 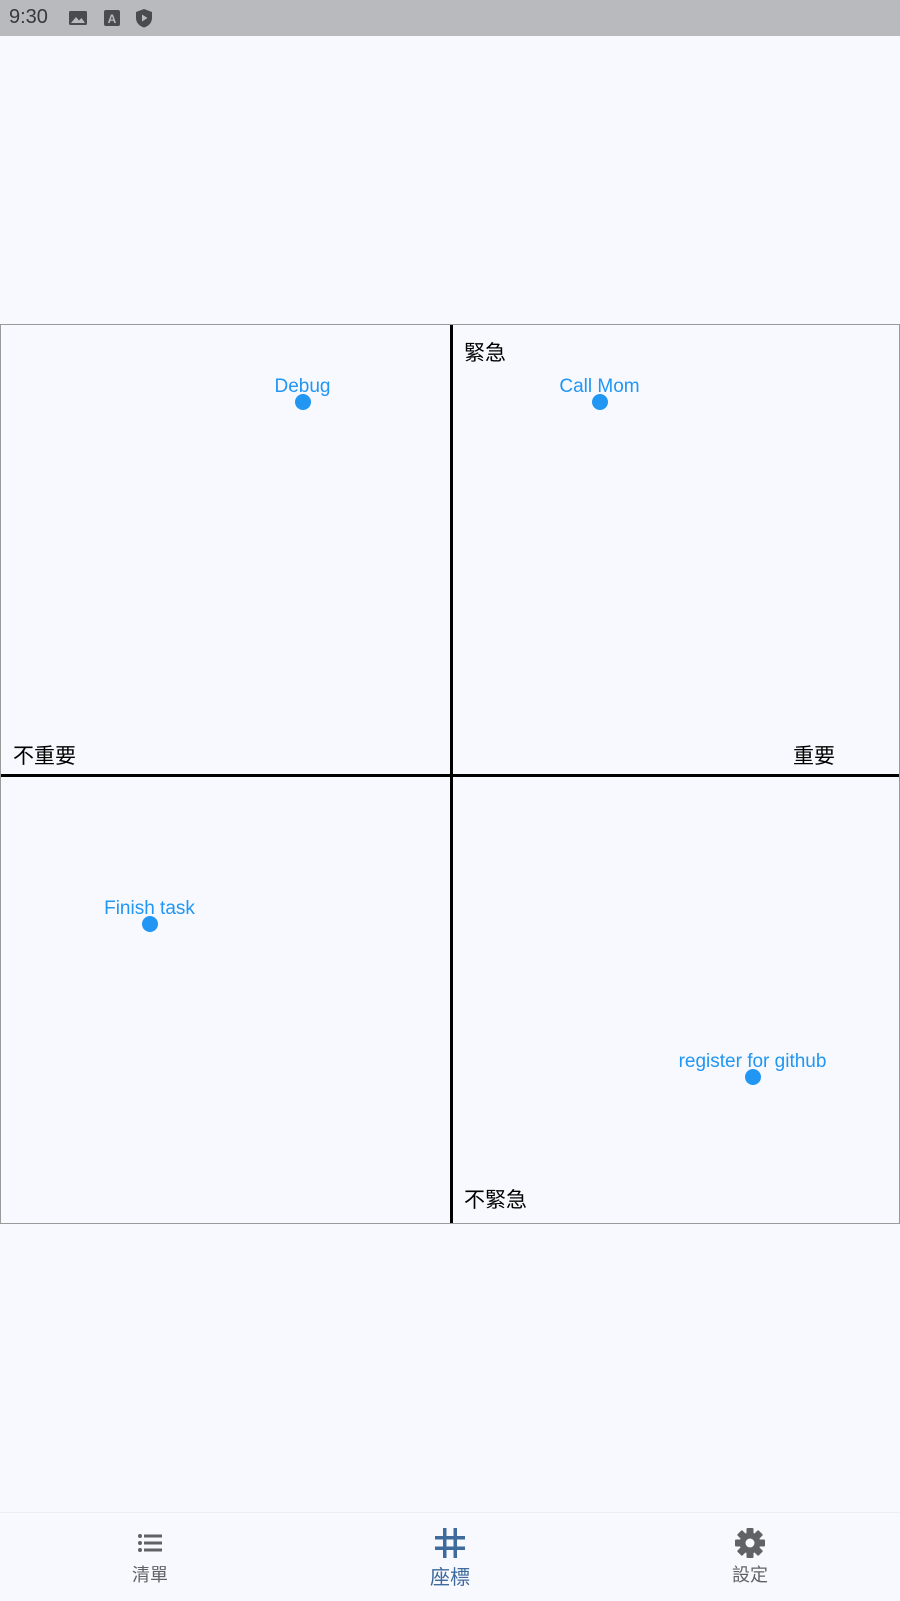 I want to click on nav-item-list: 清單, so click(x=150, y=1557).